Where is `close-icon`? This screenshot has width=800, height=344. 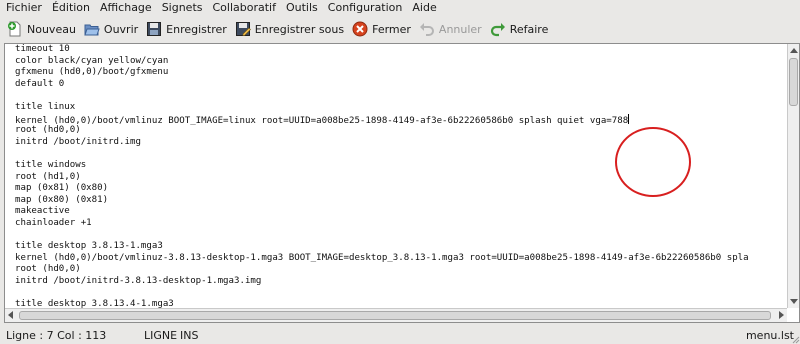 close-icon is located at coordinates (360, 29).